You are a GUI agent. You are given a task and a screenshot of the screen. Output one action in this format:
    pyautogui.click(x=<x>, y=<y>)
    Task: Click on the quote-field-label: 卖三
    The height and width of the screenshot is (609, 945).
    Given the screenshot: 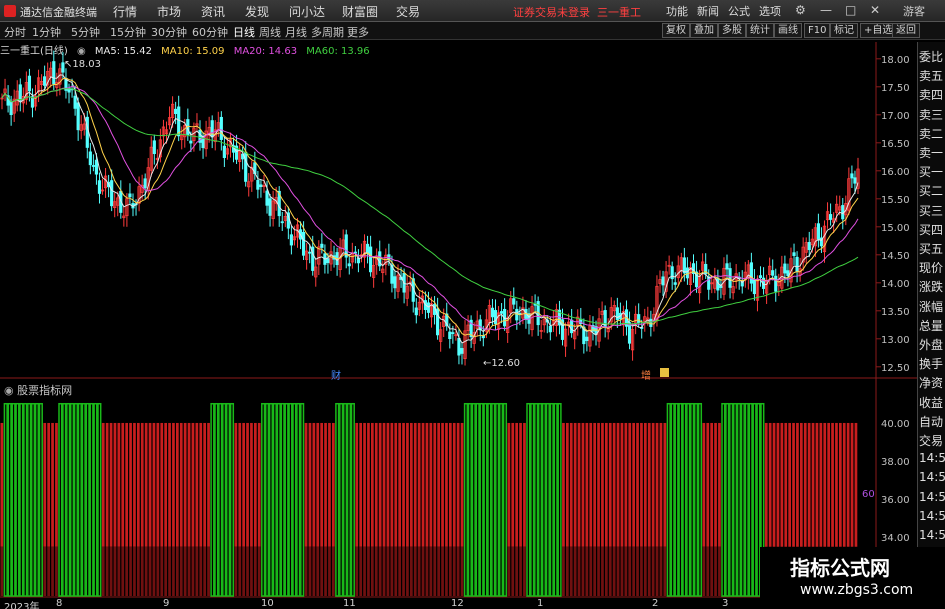 What is the action you would take?
    pyautogui.click(x=931, y=114)
    